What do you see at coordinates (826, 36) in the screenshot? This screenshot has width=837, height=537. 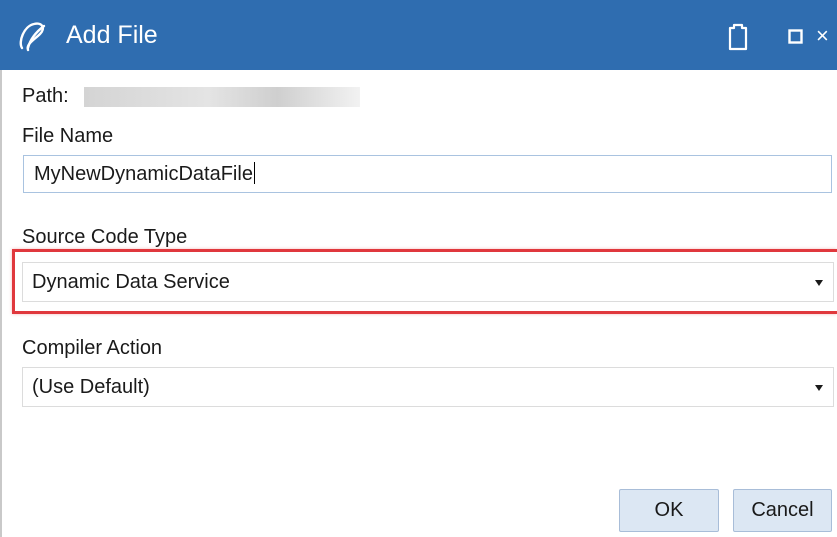 I see `close-icon: ×` at bounding box center [826, 36].